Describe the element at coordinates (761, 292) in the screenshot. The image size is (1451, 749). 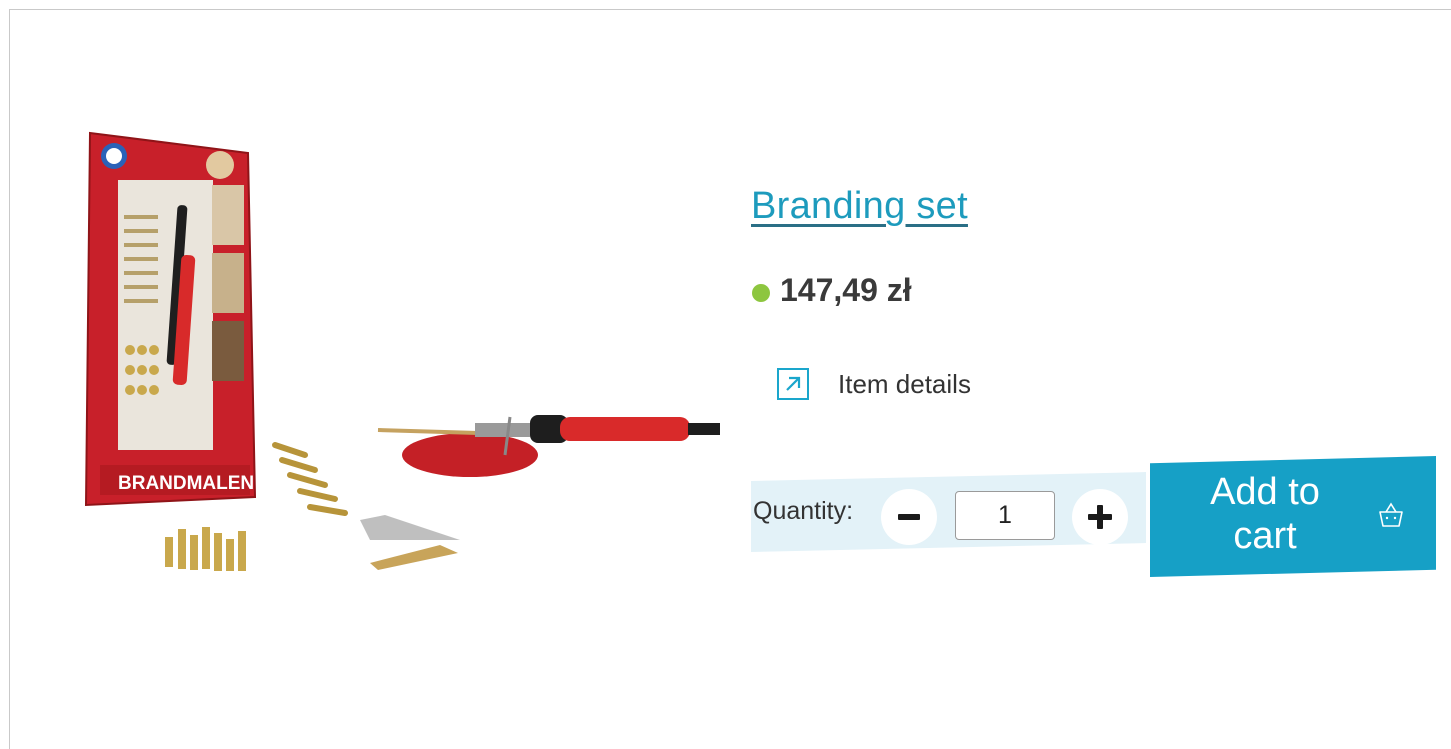
I see `availability-dot-icon` at that location.